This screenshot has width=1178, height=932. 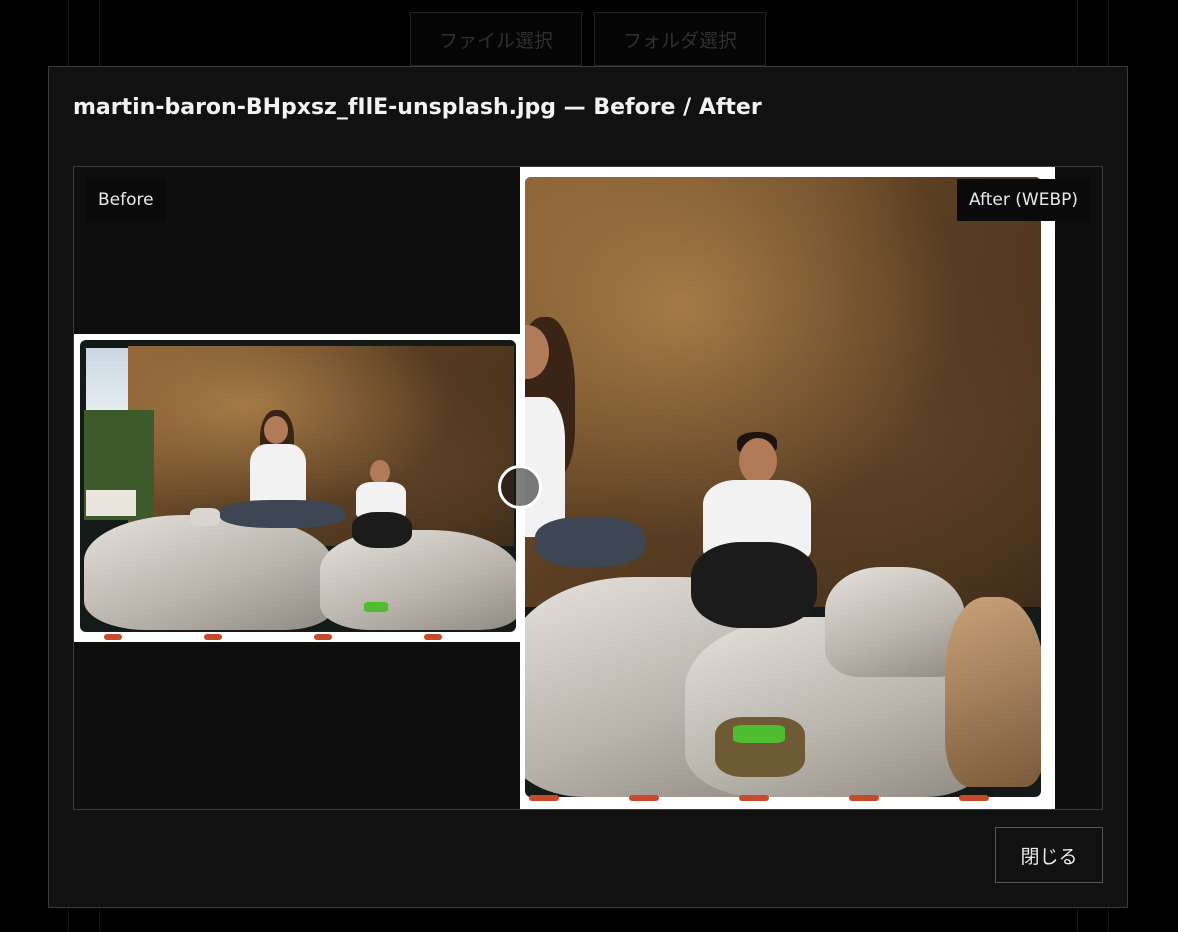 What do you see at coordinates (111, 503) in the screenshot?
I see `before-building` at bounding box center [111, 503].